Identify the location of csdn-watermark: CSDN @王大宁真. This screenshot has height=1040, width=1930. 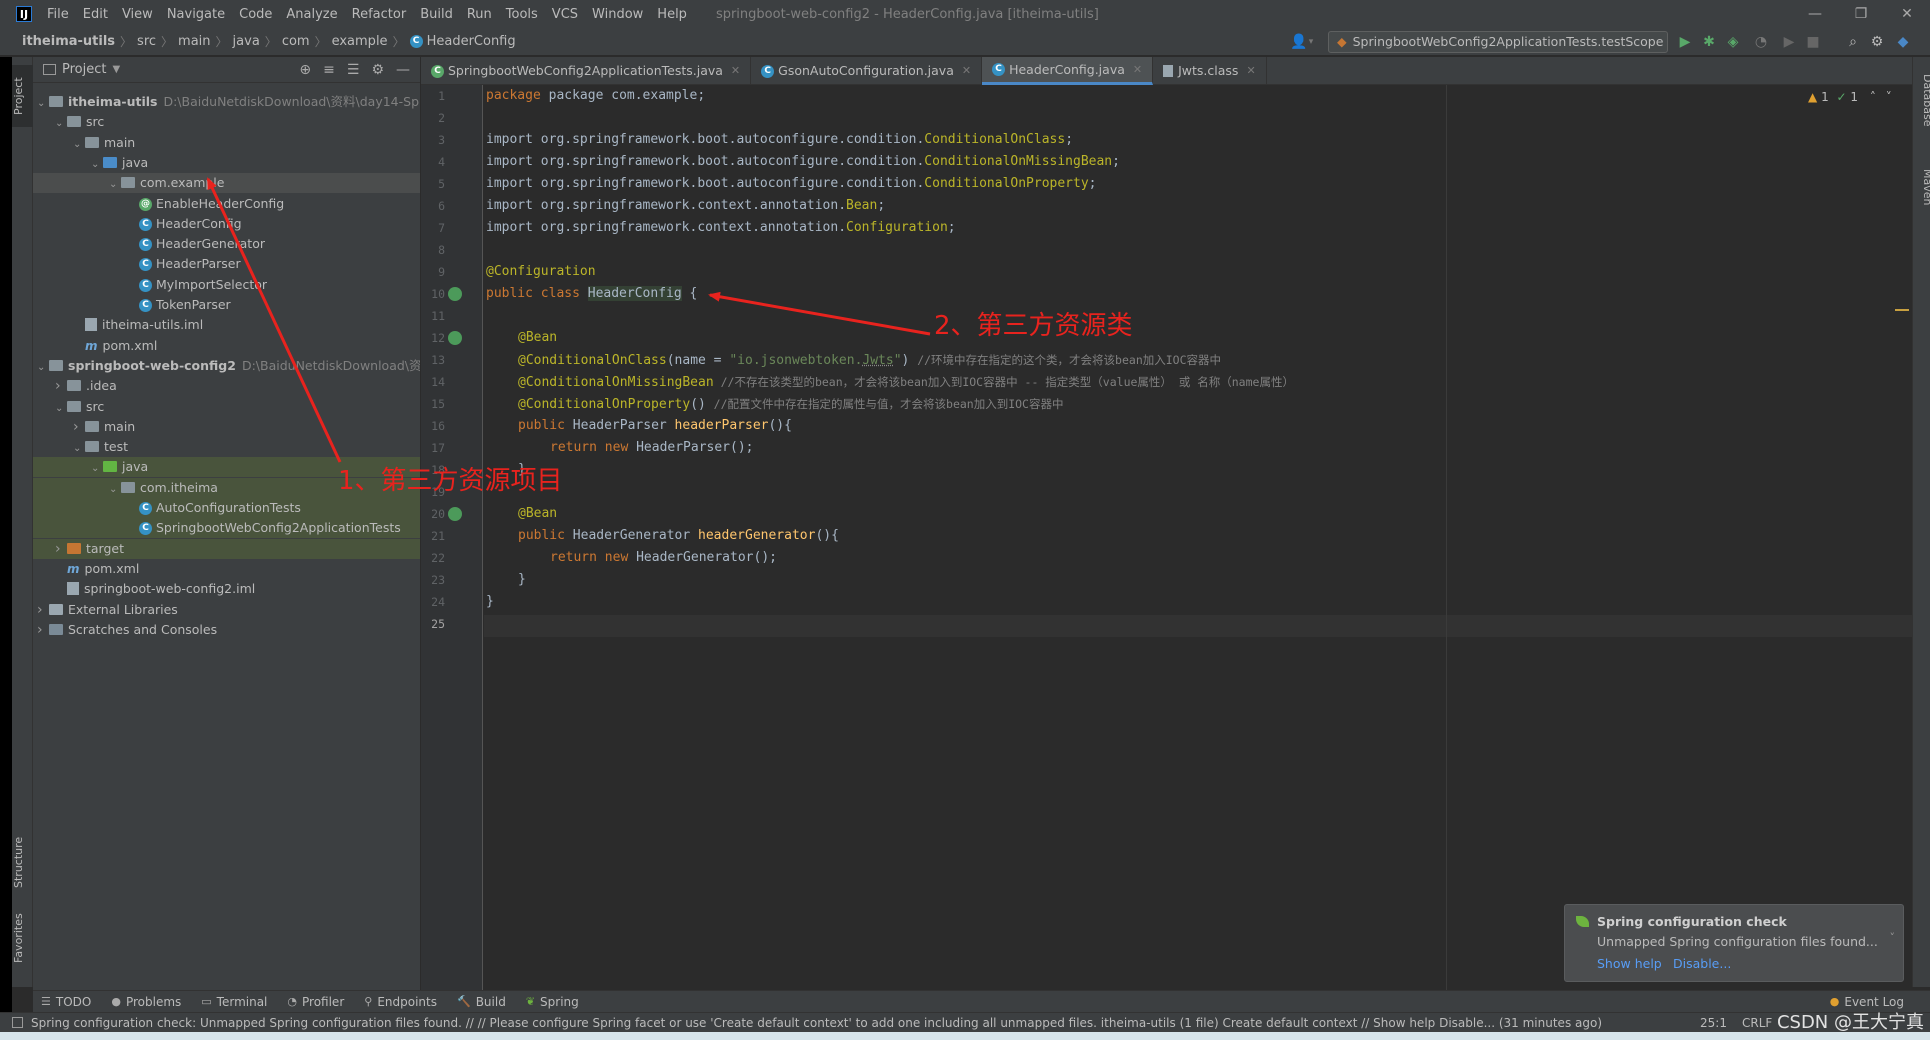
(1850, 1022).